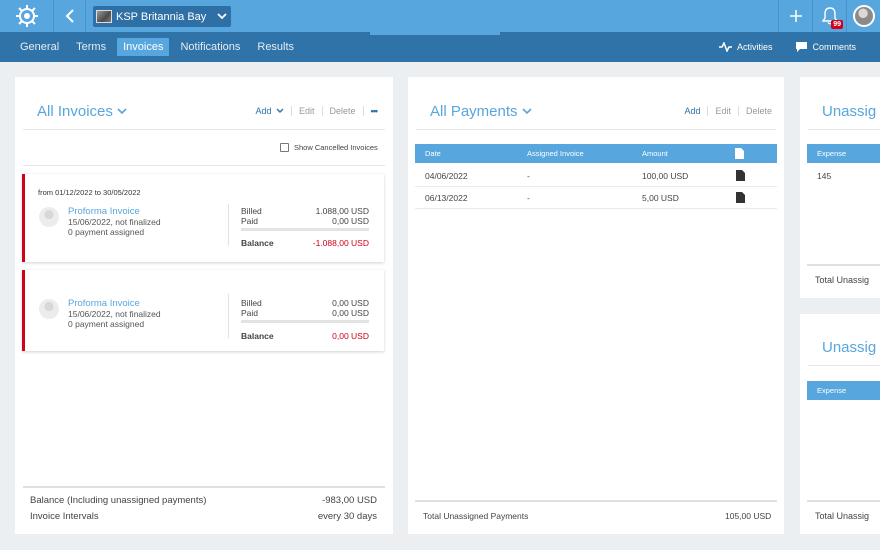 The width and height of the screenshot is (880, 550). What do you see at coordinates (343, 111) in the screenshot?
I see `delete-invoice-button: Delete` at bounding box center [343, 111].